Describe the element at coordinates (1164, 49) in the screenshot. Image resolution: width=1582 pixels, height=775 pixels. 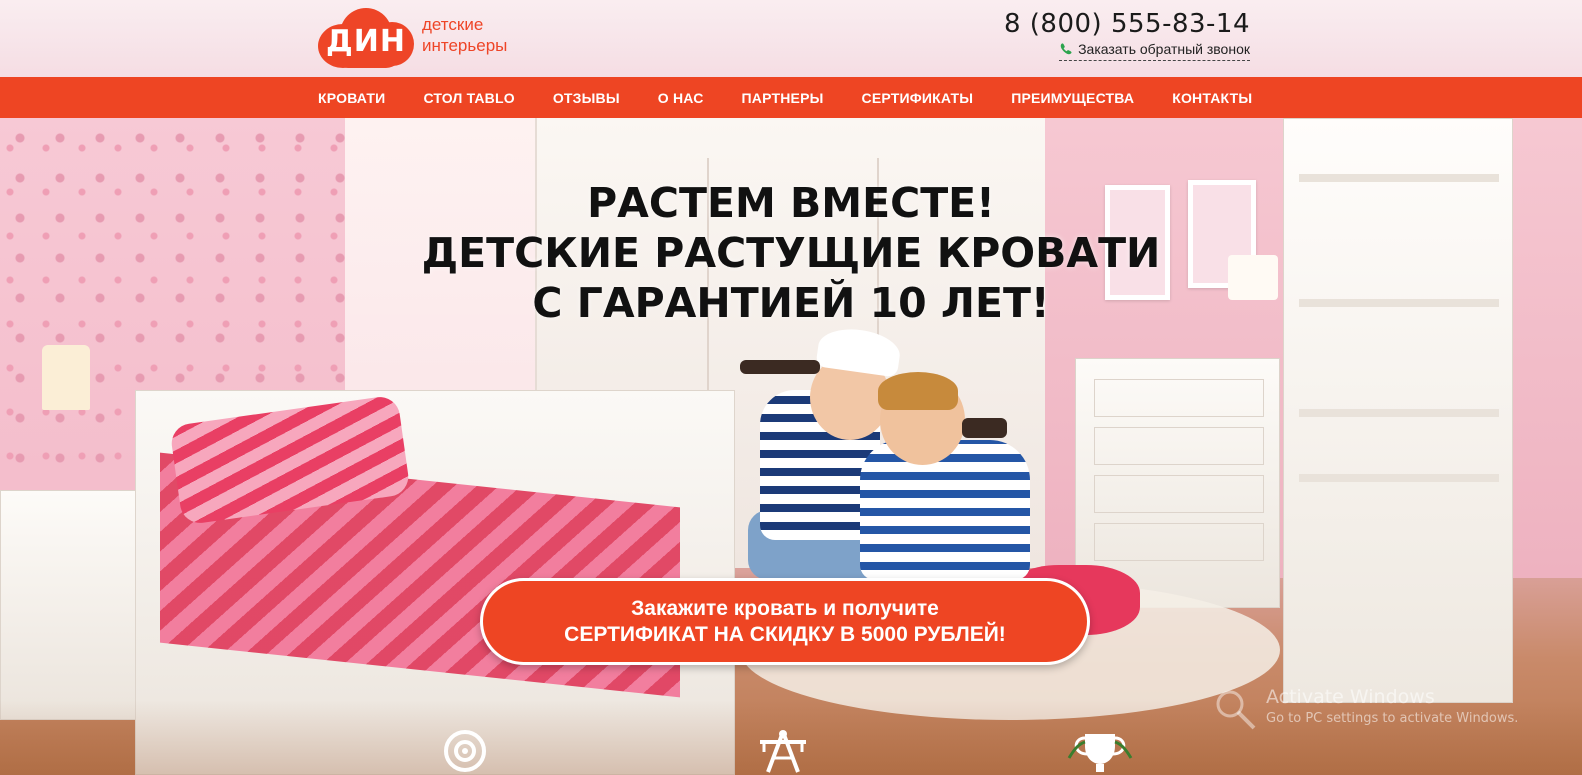
I see `callback-label: Заказать обратный звонок` at that location.